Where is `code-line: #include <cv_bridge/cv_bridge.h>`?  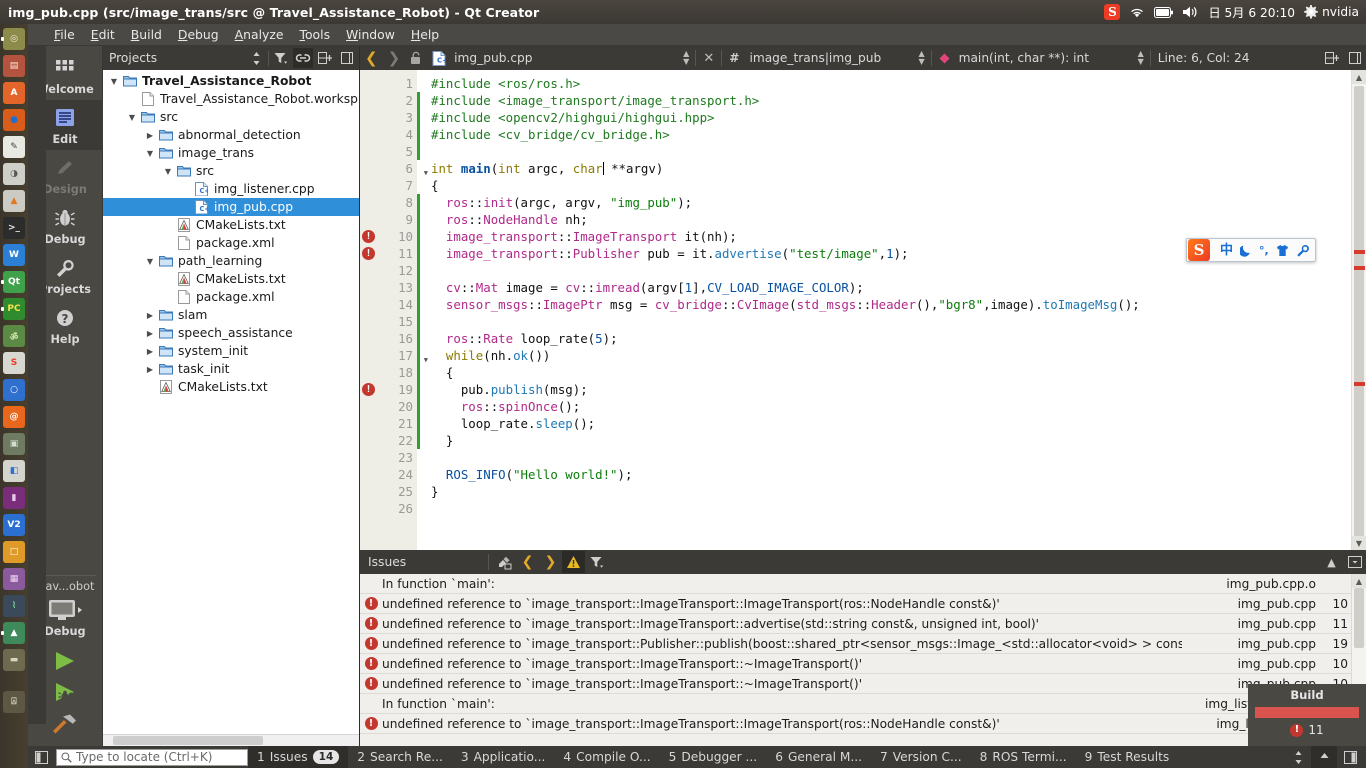
code-line: #include <cv_bridge/cv_bridge.h> is located at coordinates (550, 134).